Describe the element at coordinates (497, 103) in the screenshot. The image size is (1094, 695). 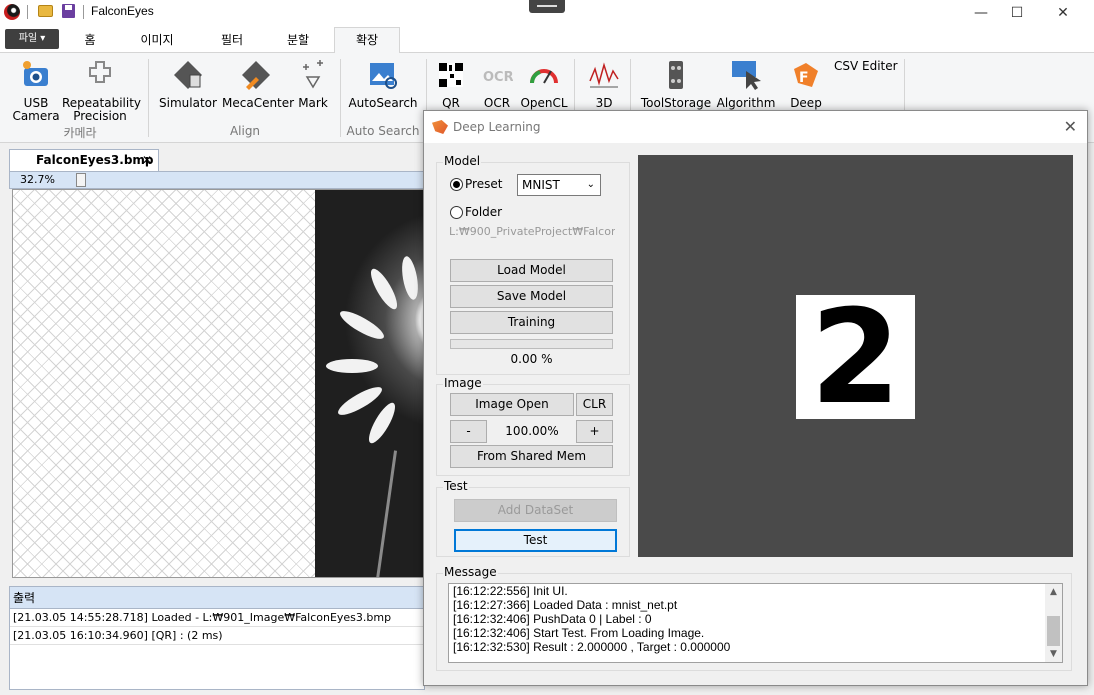
I see `ocr-label: OCR` at that location.